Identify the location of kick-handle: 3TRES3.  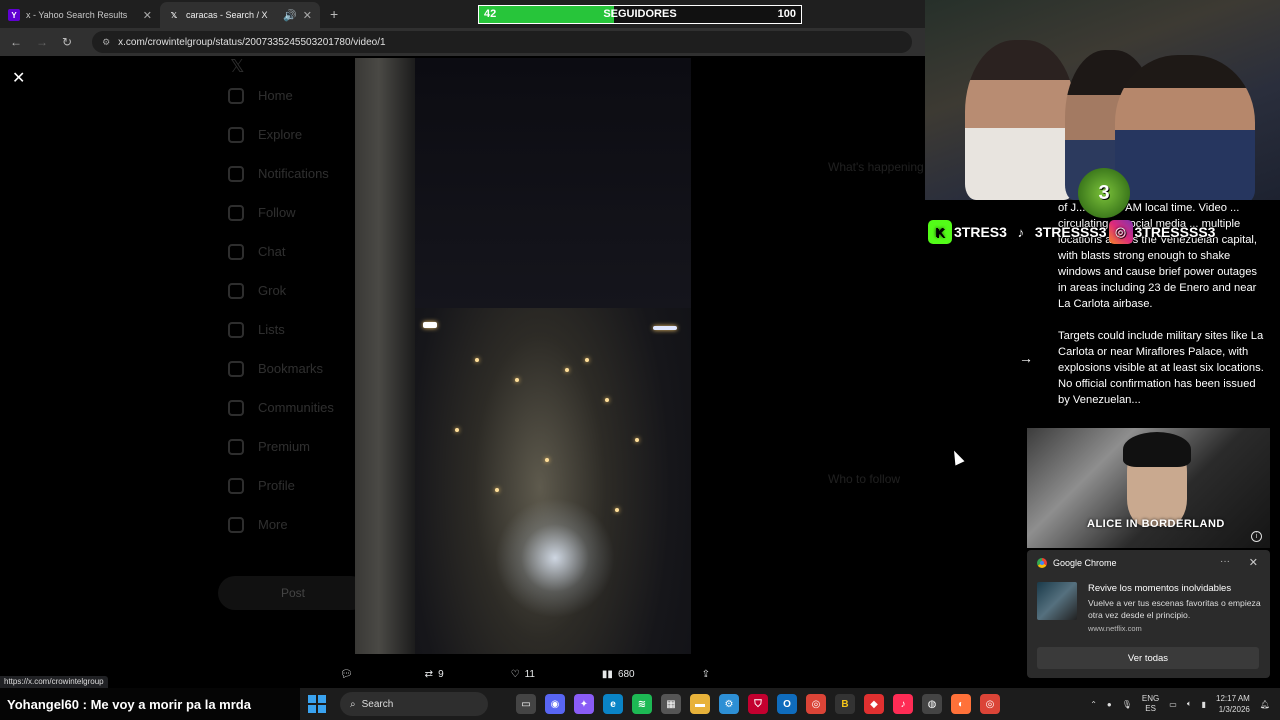
(980, 232).